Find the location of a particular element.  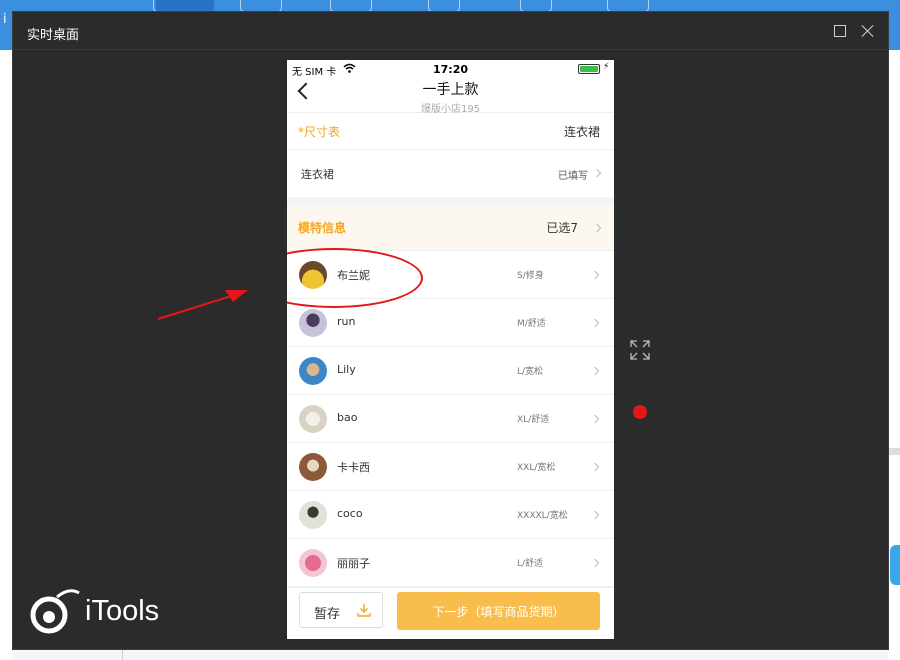

model-item: bao XL/舒适 is located at coordinates (450, 419).